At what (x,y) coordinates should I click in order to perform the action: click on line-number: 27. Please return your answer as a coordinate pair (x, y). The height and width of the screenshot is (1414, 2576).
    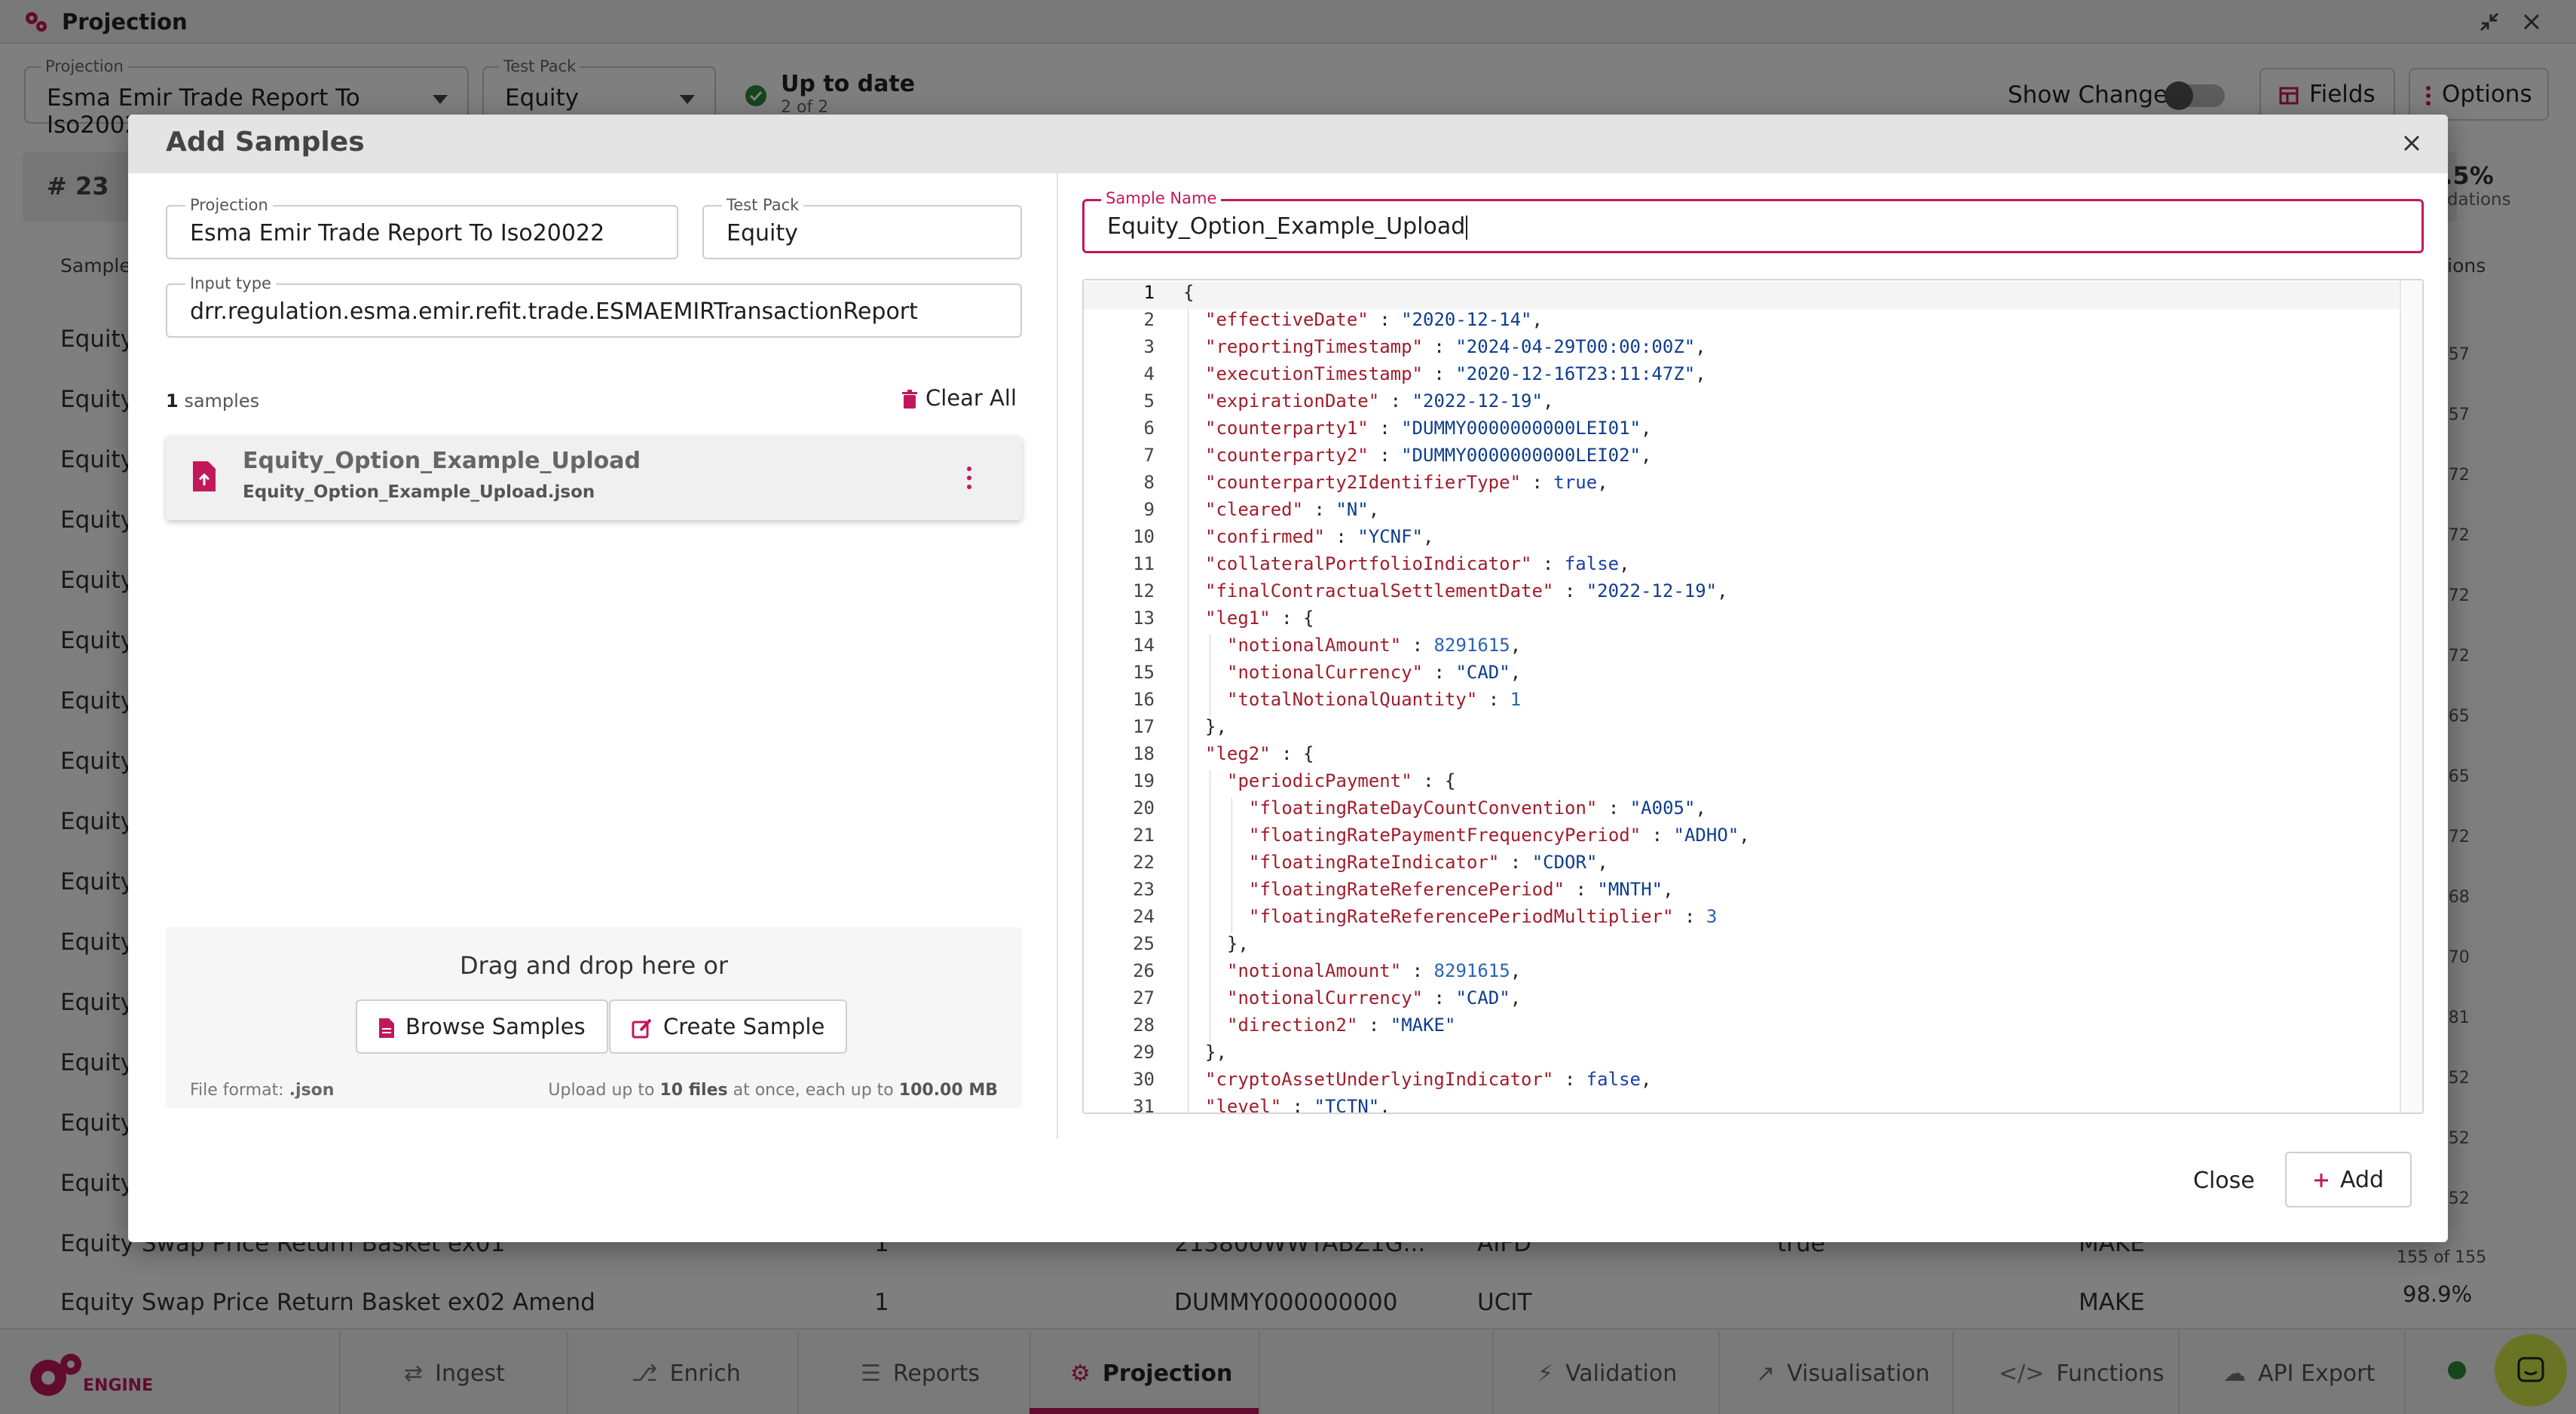
    Looking at the image, I should click on (1144, 997).